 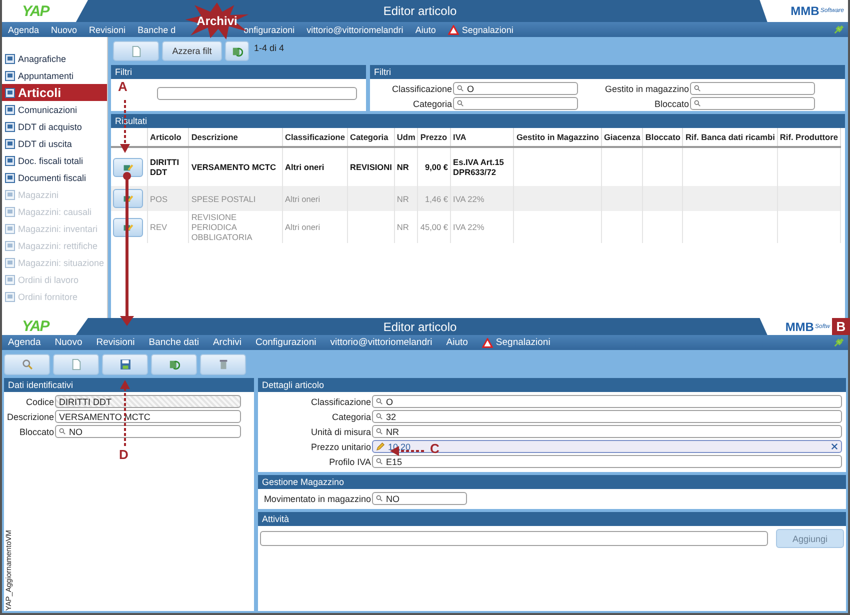 I want to click on reset-filters-button: Azzera filt, so click(x=192, y=51).